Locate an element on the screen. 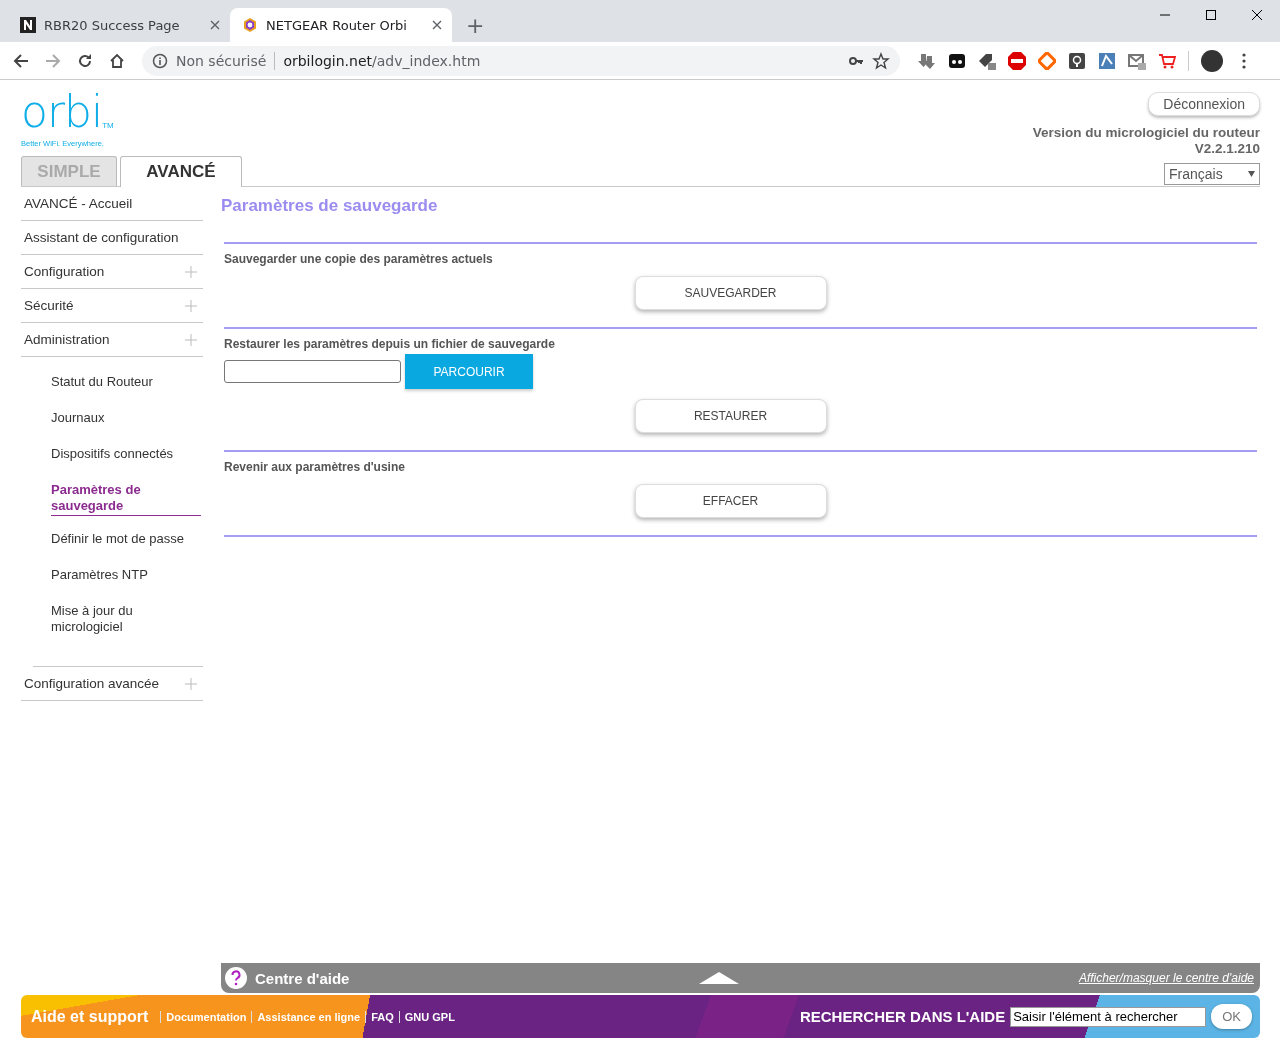 This screenshot has width=1280, height=1040. sidebar-subitem: Journaux is located at coordinates (126, 418).